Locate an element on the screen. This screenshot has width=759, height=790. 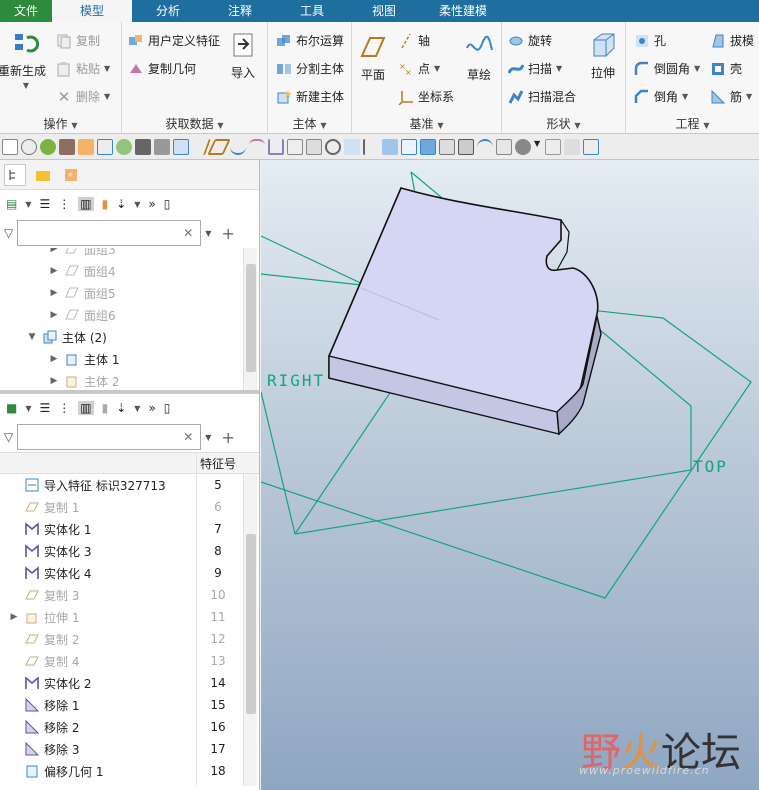
lower-scroll-thumb is located at coordinates (251, 624).